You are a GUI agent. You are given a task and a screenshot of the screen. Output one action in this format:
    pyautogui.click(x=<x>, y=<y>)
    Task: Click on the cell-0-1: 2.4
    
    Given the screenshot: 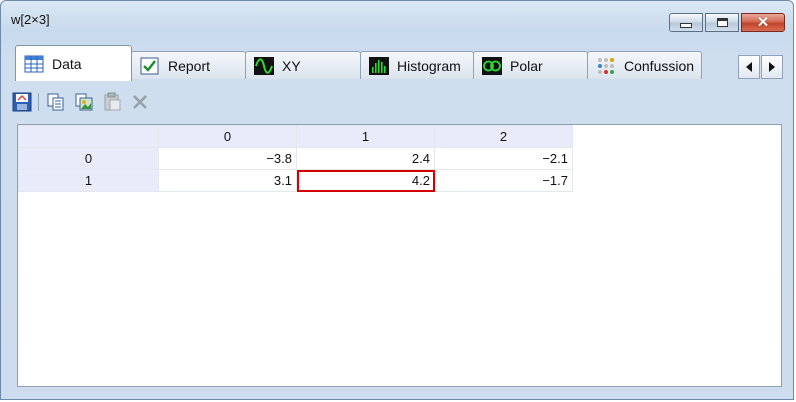 What is the action you would take?
    pyautogui.click(x=365, y=158)
    